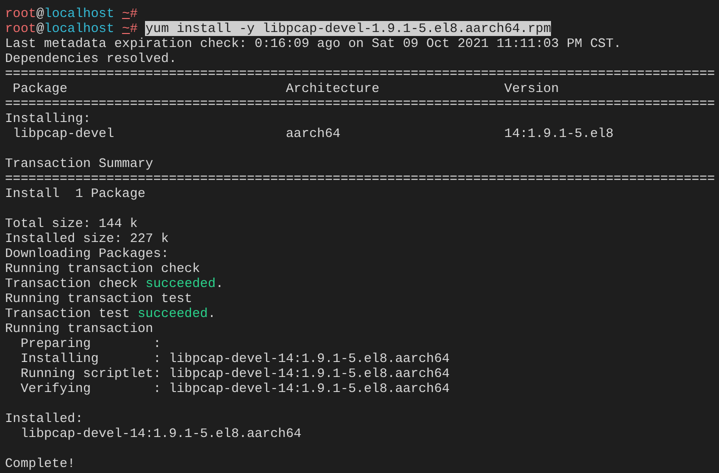 The image size is (719, 473). Describe the element at coordinates (91, 343) in the screenshot. I see `terminal-line: Preparing :` at that location.